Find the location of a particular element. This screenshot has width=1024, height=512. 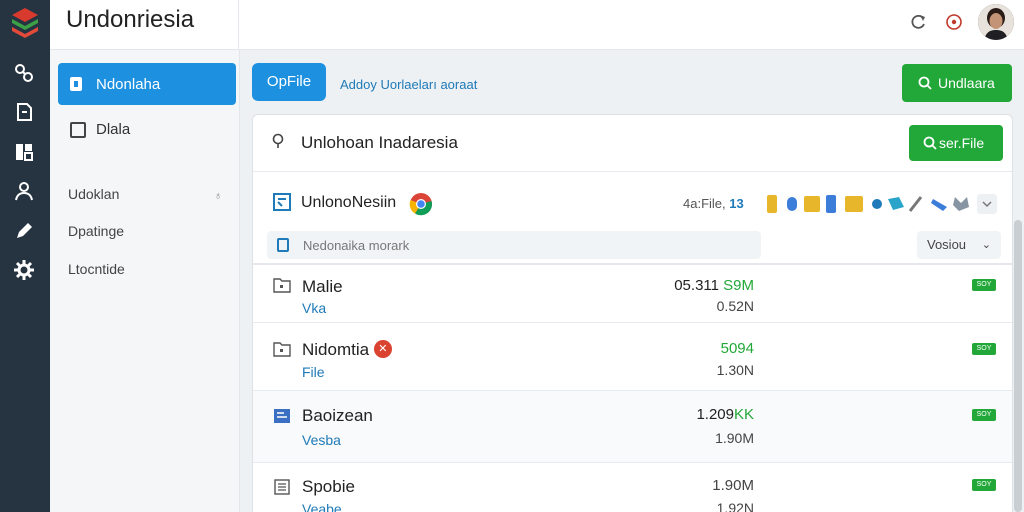

refresh-icon is located at coordinates (918, 22).